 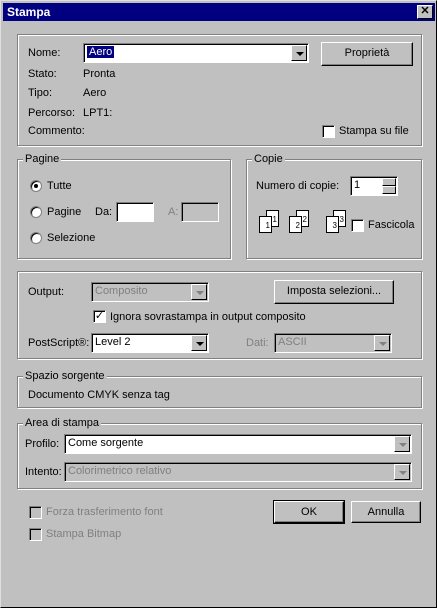 What do you see at coordinates (95, 93) in the screenshot?
I see `type-value: Aero` at bounding box center [95, 93].